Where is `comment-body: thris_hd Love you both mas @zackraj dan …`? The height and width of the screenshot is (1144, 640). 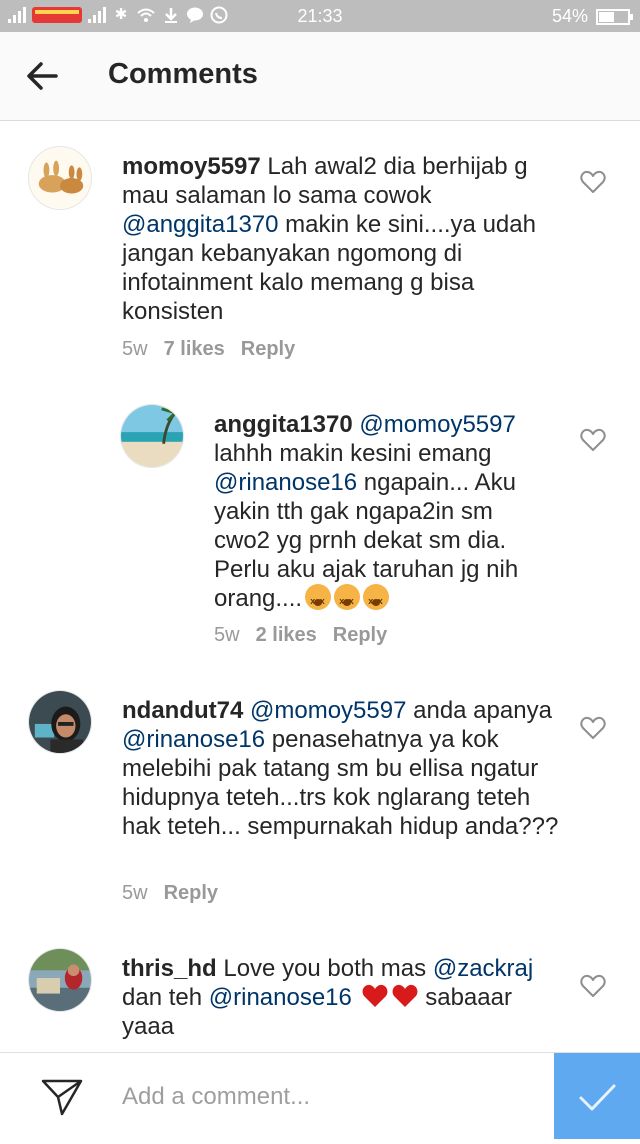 comment-body: thris_hd Love you both mas @zackraj dan … is located at coordinates (342, 997).